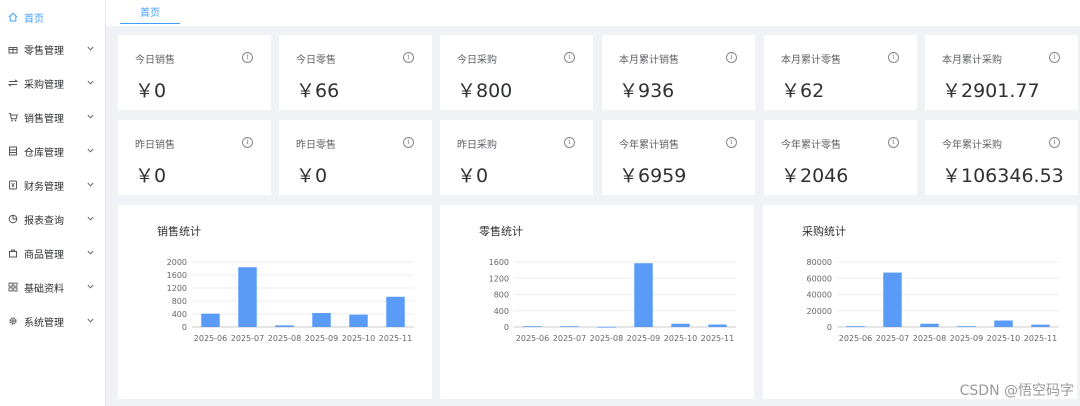 Image resolution: width=1080 pixels, height=406 pixels. Describe the element at coordinates (678, 72) in the screenshot. I see `stat-card: 本月累计销售 i ￥936` at that location.